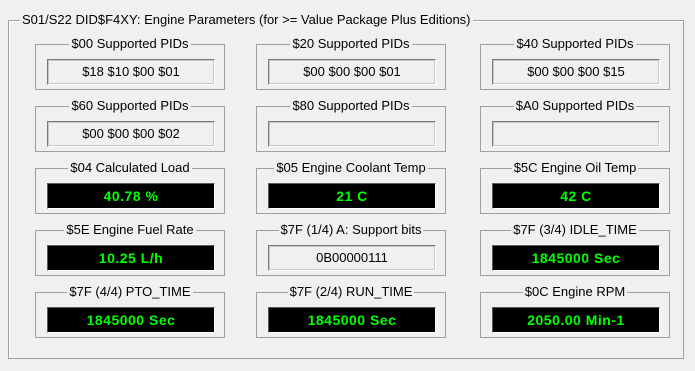  I want to click on value-field: $18 $10 $00 $01, so click(131, 72).